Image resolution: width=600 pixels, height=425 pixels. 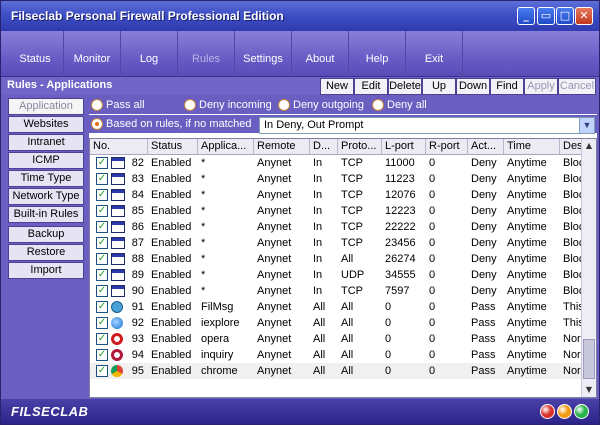 I want to click on scroll-up-icon: ▲, so click(x=589, y=146).